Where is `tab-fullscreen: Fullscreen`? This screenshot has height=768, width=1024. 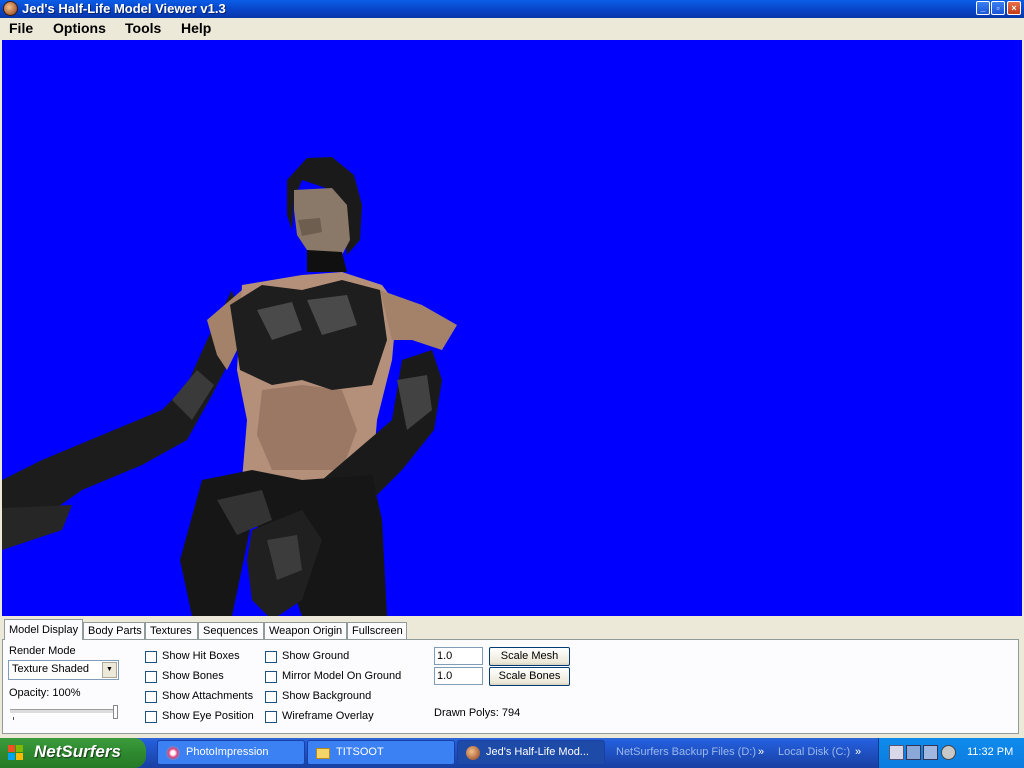
tab-fullscreen: Fullscreen is located at coordinates (377, 630).